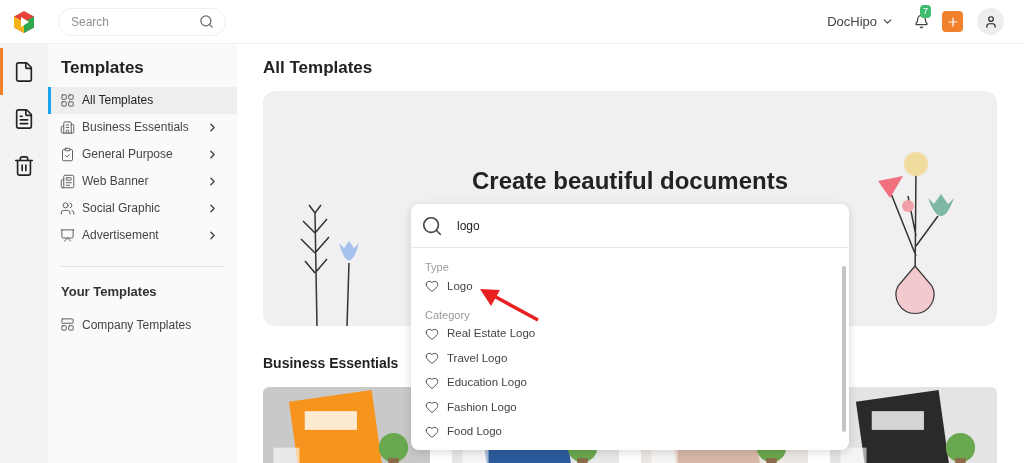 The width and height of the screenshot is (1024, 463). Describe the element at coordinates (630, 180) in the screenshot. I see `banner-title: Create beautiful documents` at that location.